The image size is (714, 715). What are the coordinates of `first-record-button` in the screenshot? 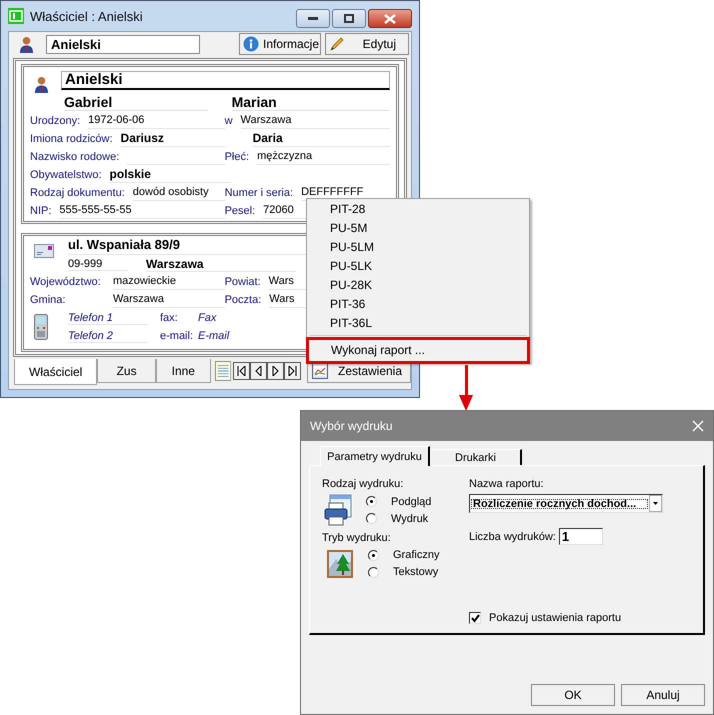 It's located at (241, 371).